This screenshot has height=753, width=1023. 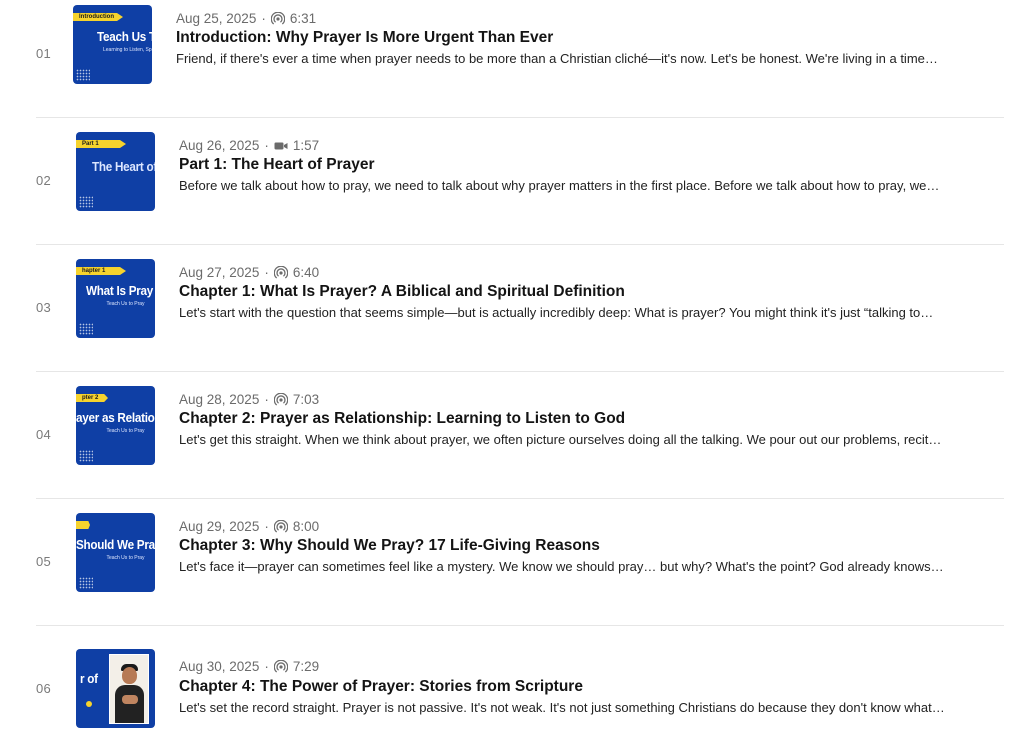 I want to click on episode-meta: Aug 29, 2025 · 8:00, so click(x=249, y=526).